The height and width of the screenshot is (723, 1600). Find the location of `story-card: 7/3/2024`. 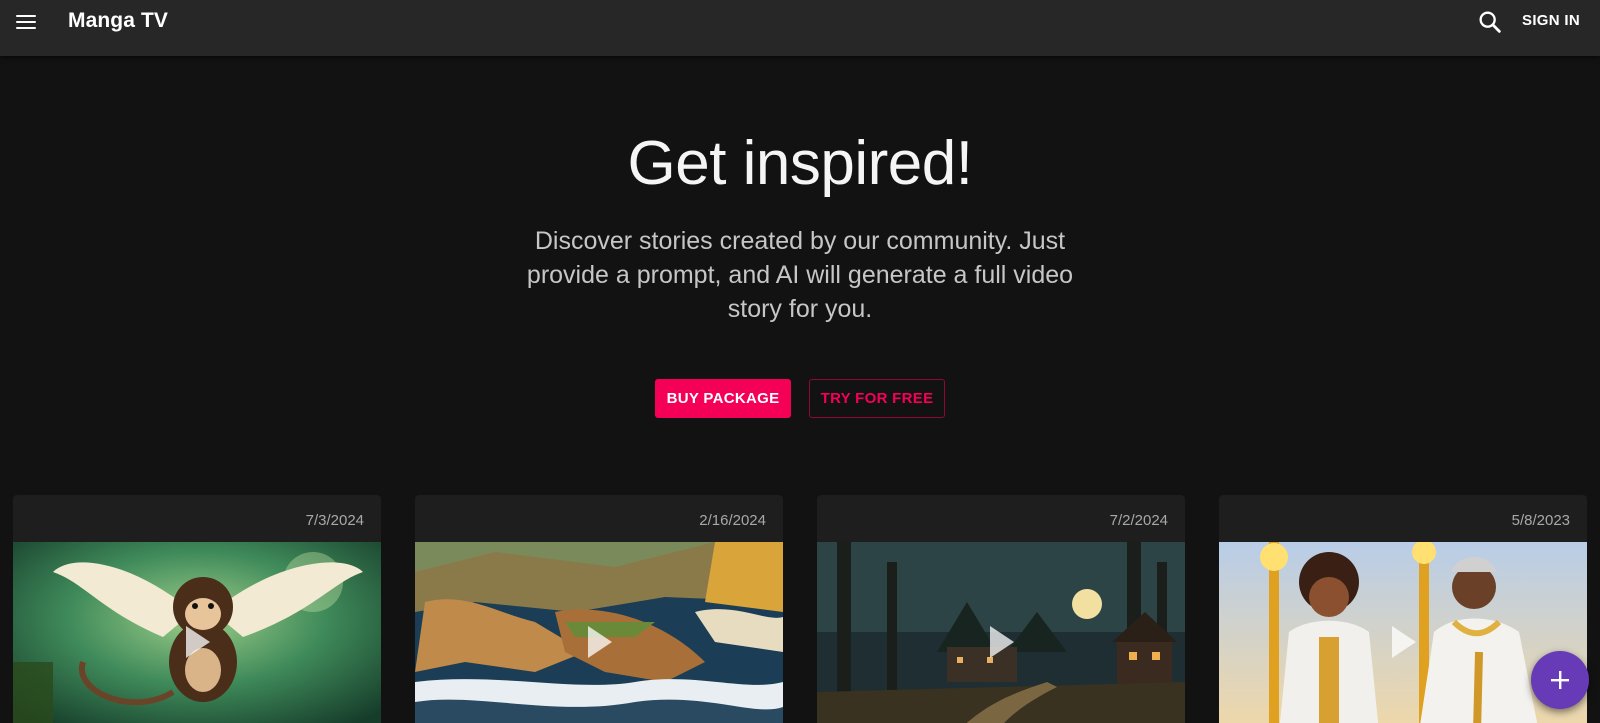

story-card: 7/3/2024 is located at coordinates (197, 609).